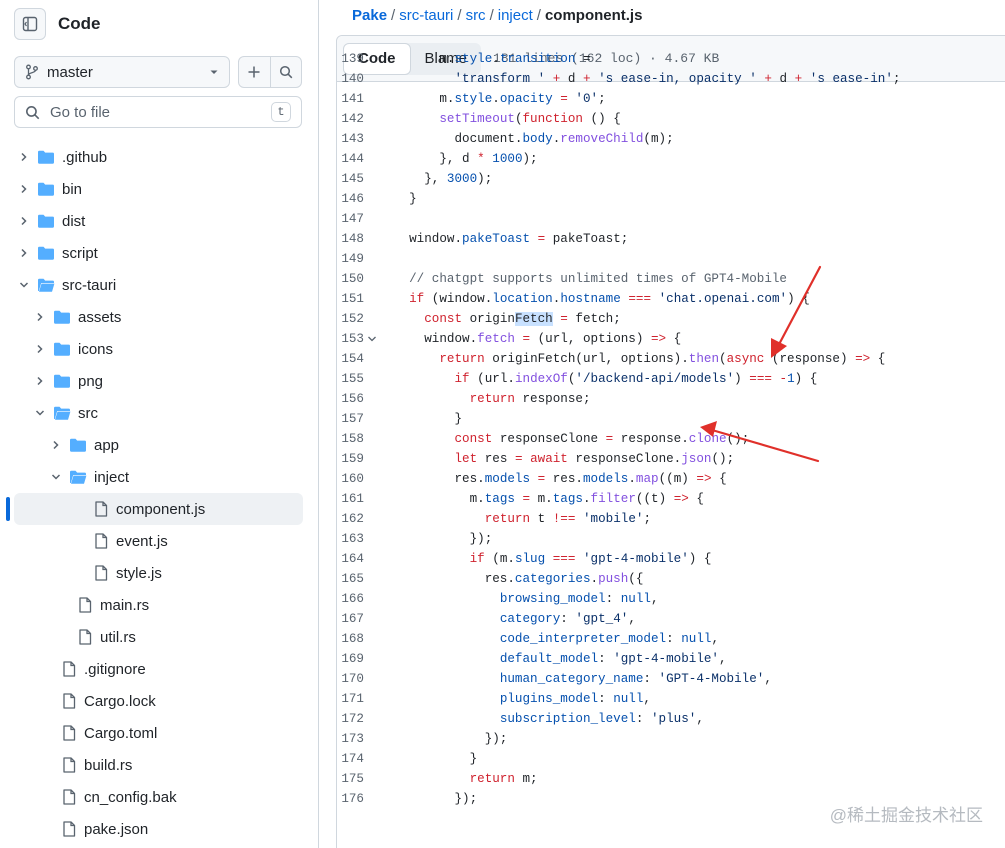 The height and width of the screenshot is (848, 1005). Describe the element at coordinates (342, 699) in the screenshot. I see `line-number: 171` at that location.